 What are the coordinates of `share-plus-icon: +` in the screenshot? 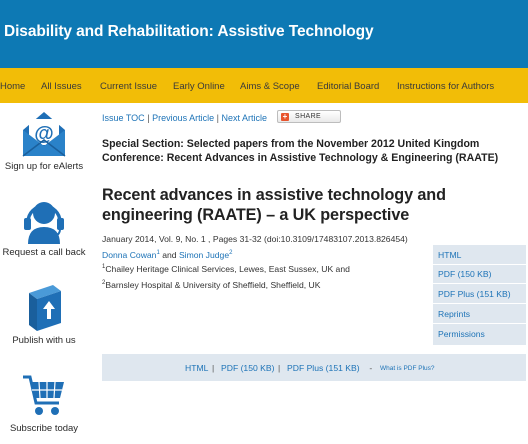 It's located at (285, 116).